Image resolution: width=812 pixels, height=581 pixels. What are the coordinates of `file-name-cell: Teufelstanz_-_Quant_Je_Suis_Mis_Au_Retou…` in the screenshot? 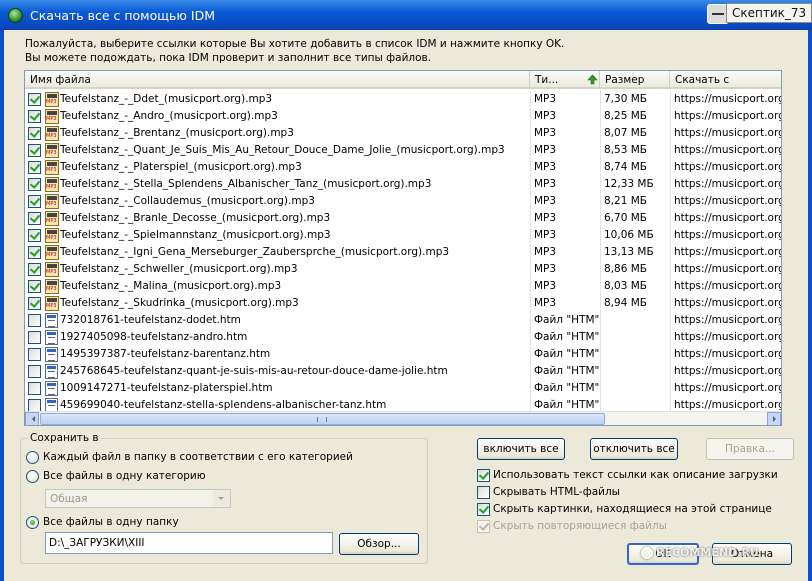 It's located at (282, 150).